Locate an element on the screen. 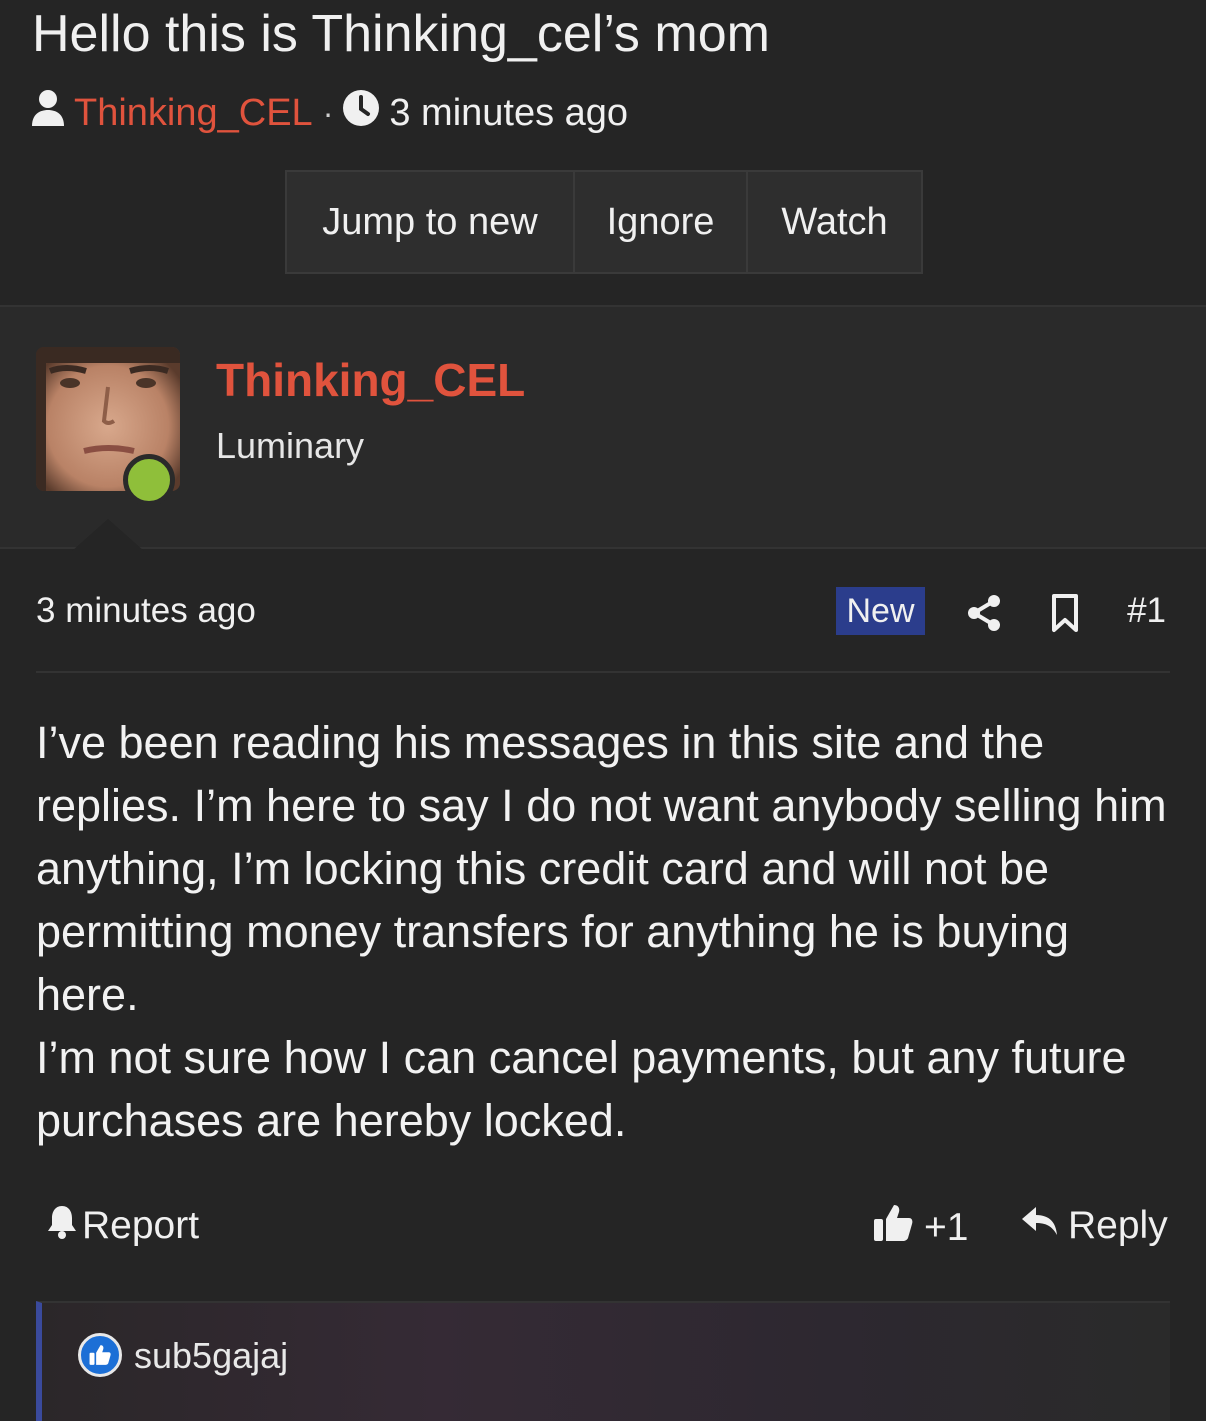 The height and width of the screenshot is (1421, 1206). thread-author-link: Thinking_CEL is located at coordinates (193, 113).